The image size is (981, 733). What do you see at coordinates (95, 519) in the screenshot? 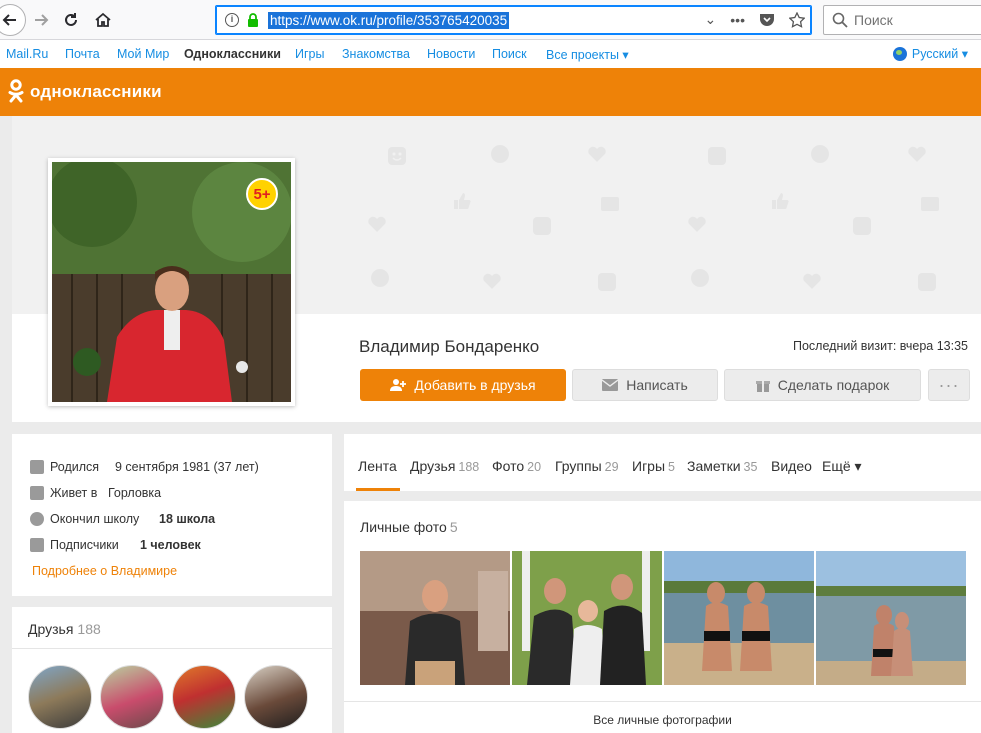
I see `info-label: Окончил школу` at bounding box center [95, 519].